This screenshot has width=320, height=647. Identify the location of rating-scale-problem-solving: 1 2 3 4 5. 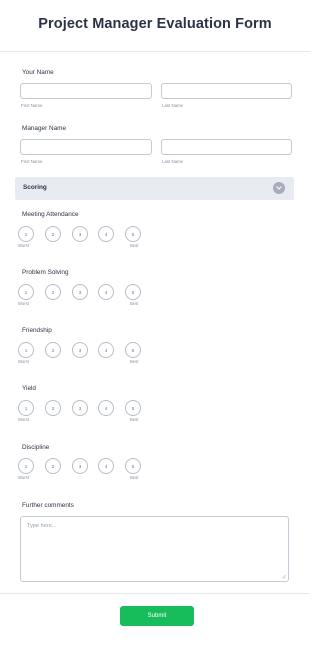
(83, 293).